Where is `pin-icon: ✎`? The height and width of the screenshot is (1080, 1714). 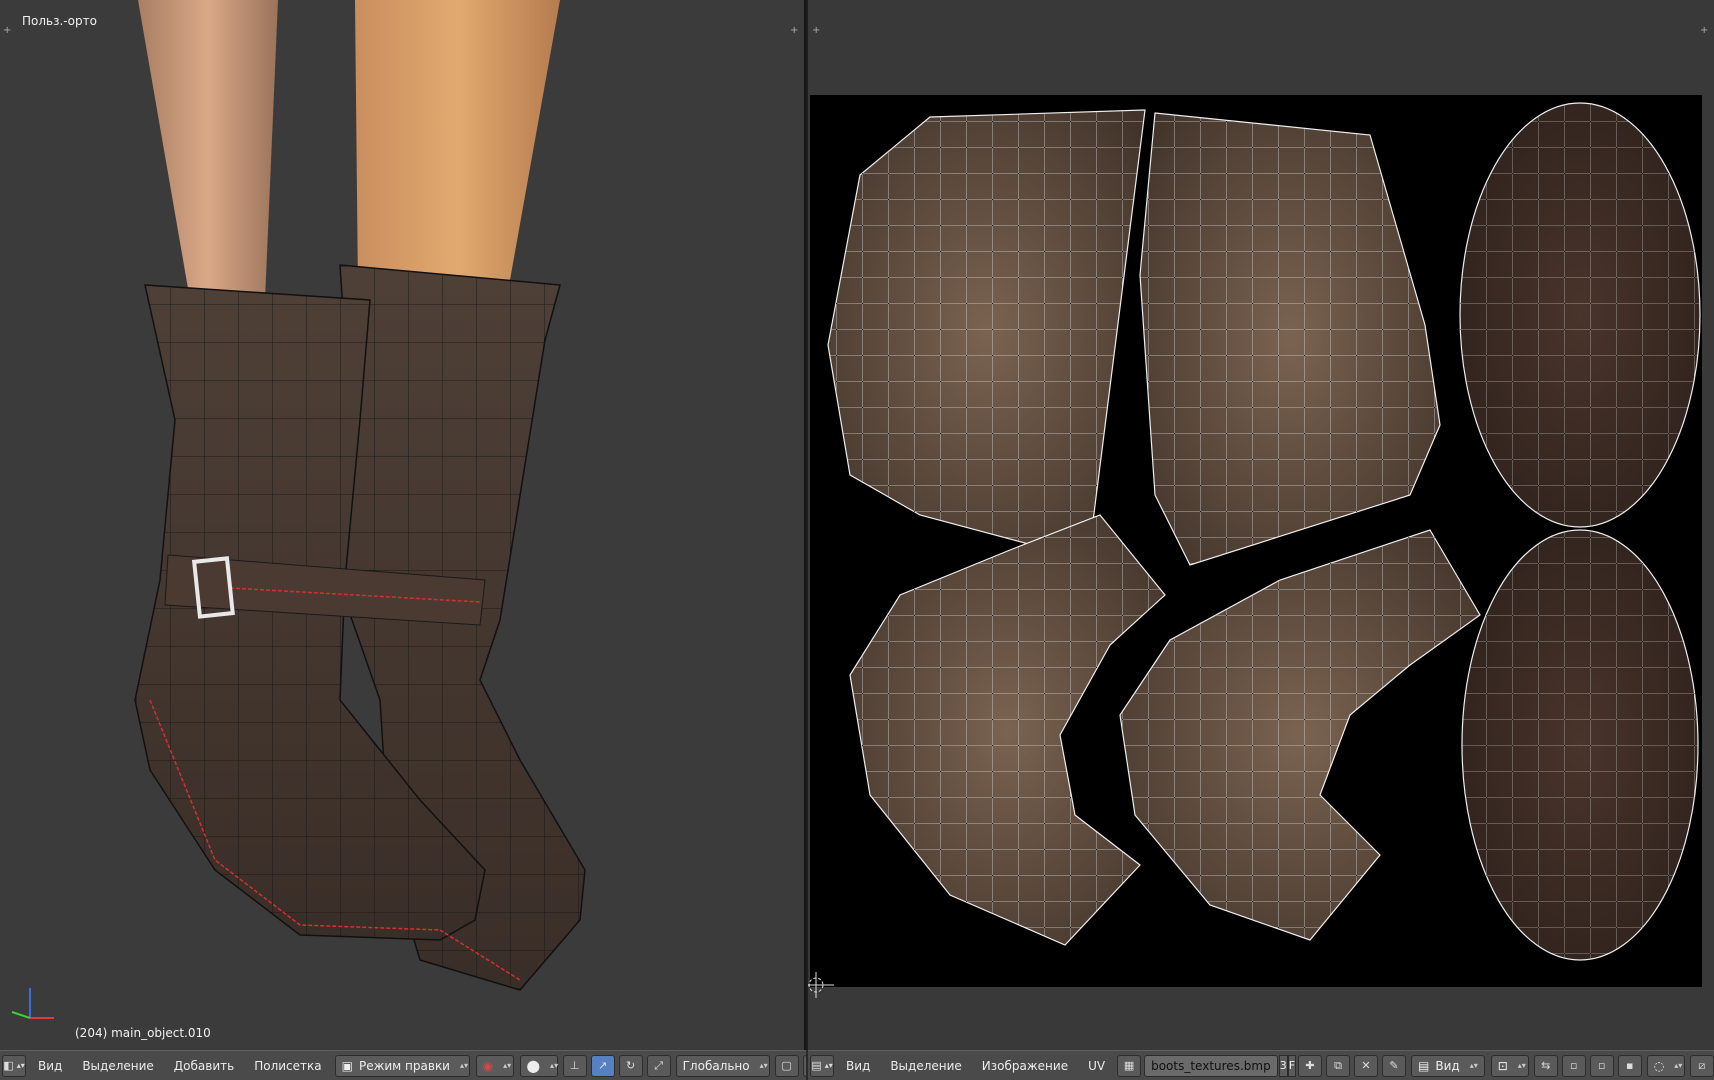 pin-icon: ✎ is located at coordinates (1394, 1065).